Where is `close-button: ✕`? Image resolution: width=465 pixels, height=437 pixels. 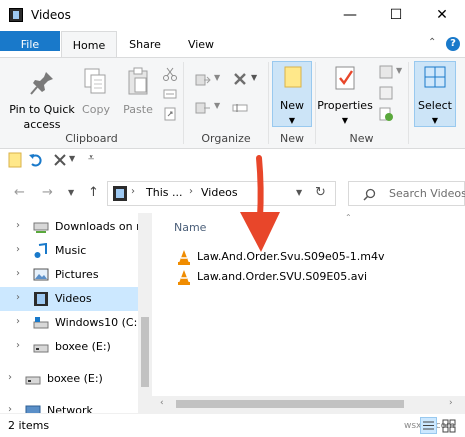 close-button: ✕ is located at coordinates (442, 15).